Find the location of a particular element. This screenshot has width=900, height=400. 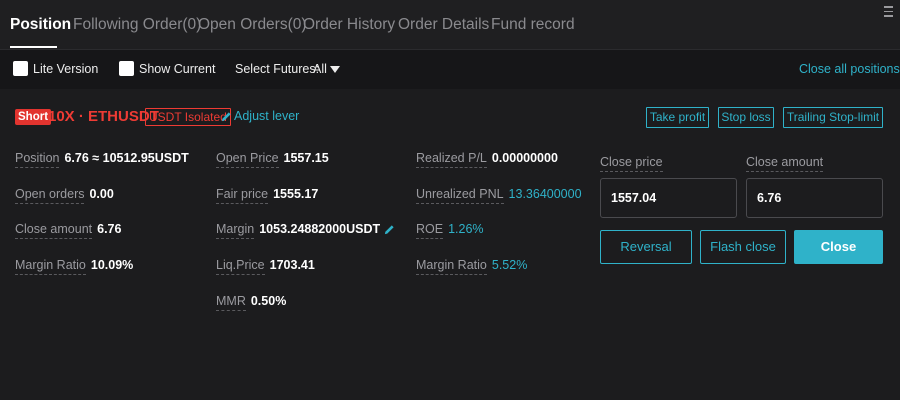

field-position: Position 6.76 ≈ 10512.95USDT is located at coordinates (102, 159).